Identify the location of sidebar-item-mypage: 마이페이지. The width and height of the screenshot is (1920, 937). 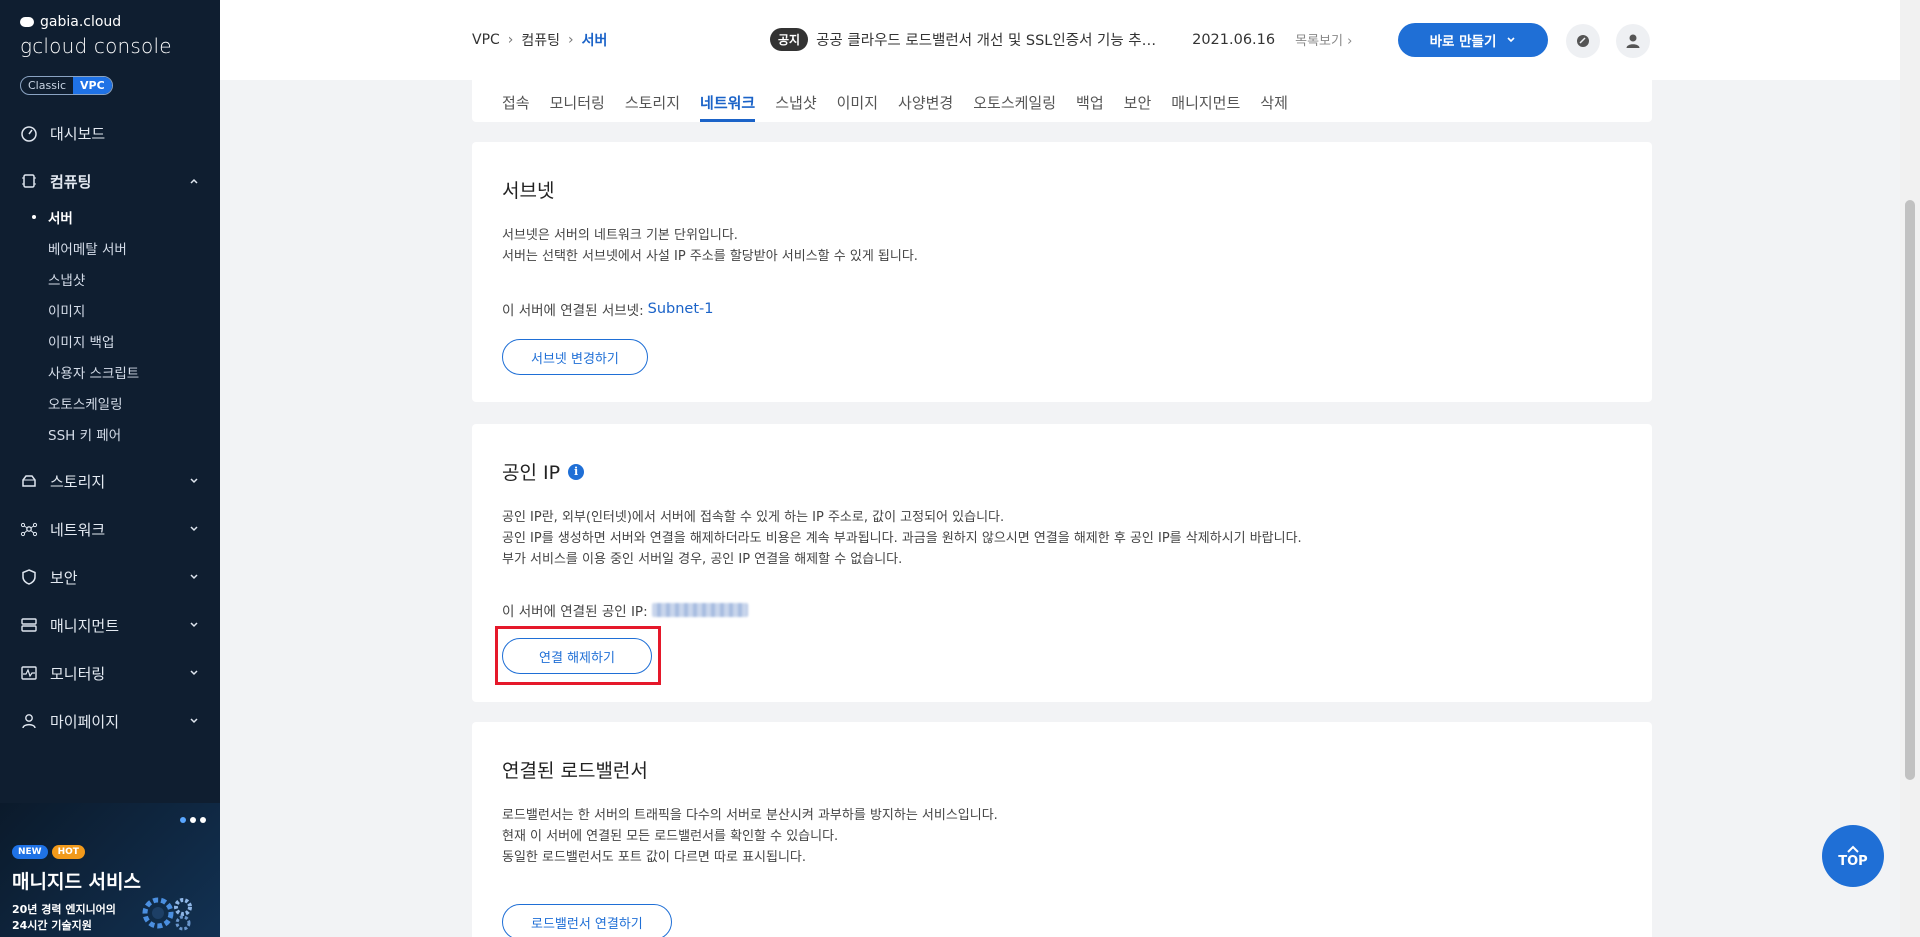
(110, 721).